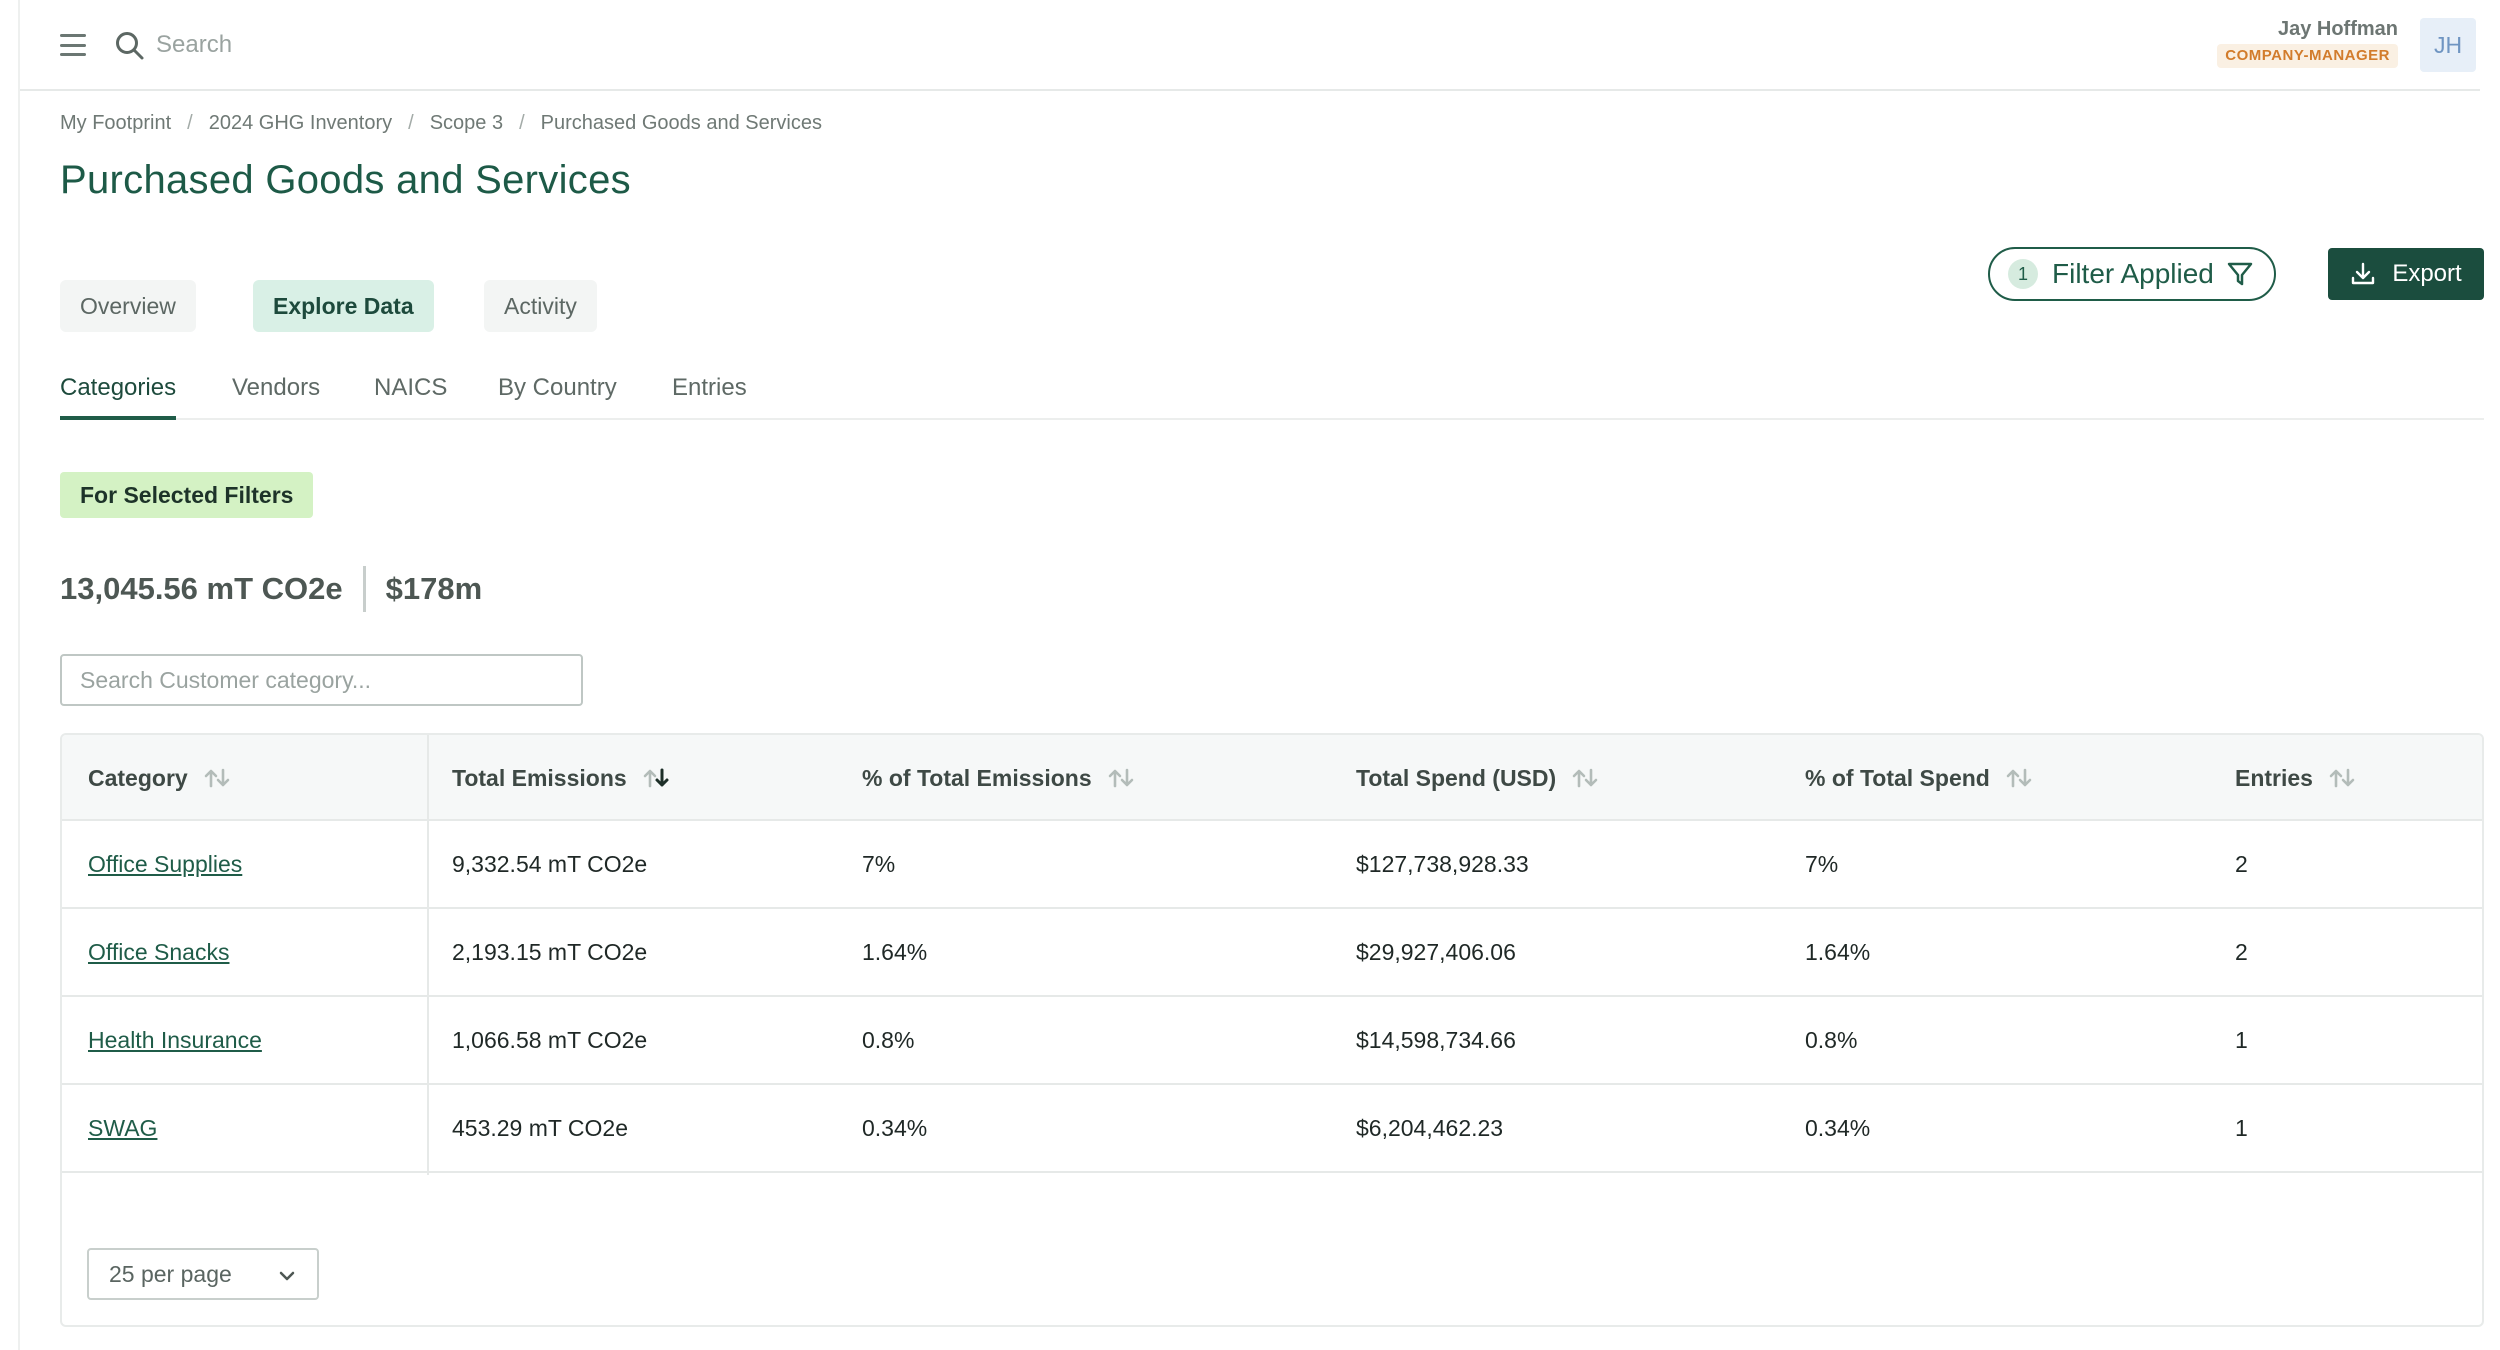 The image size is (2500, 1350). What do you see at coordinates (300, 123) in the screenshot?
I see `breadcrumb-item-ghg-inventory: 2024 GHG Inventory` at bounding box center [300, 123].